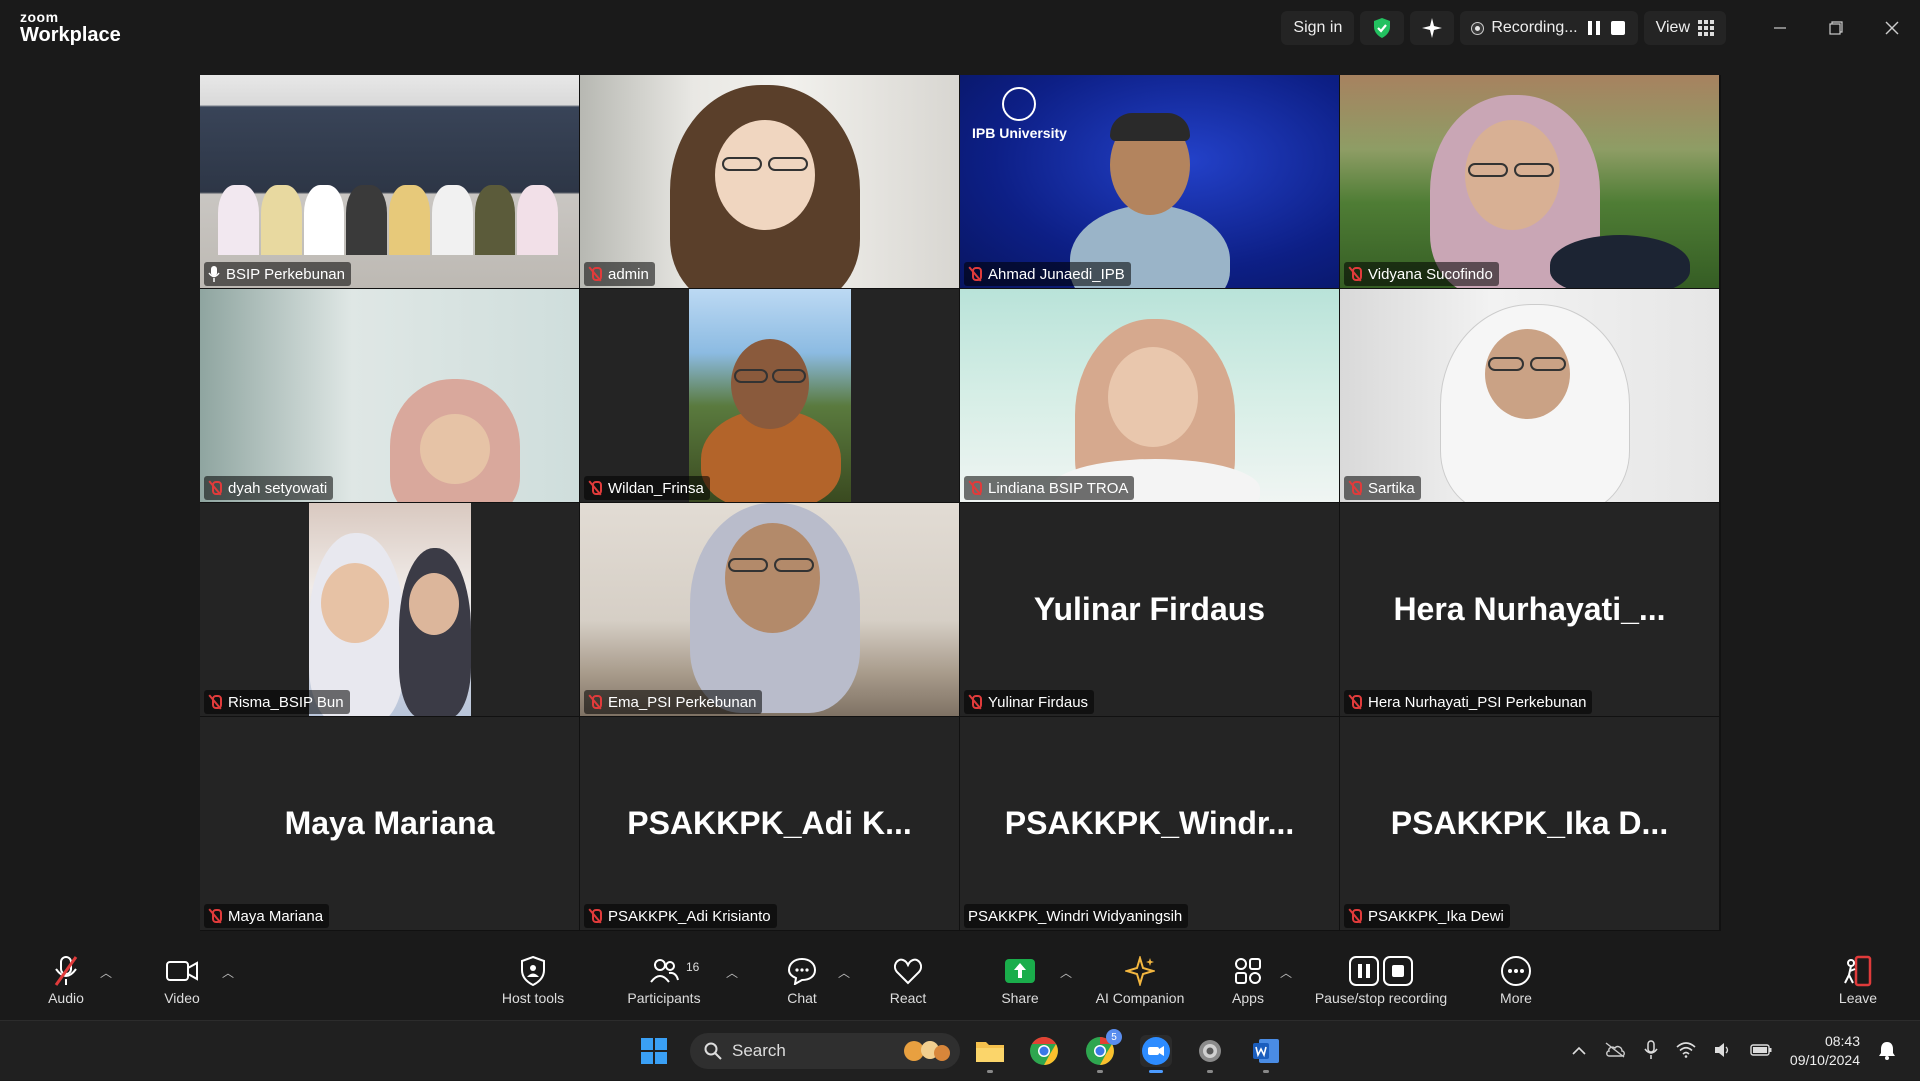  I want to click on restore-icon, so click(1836, 28).